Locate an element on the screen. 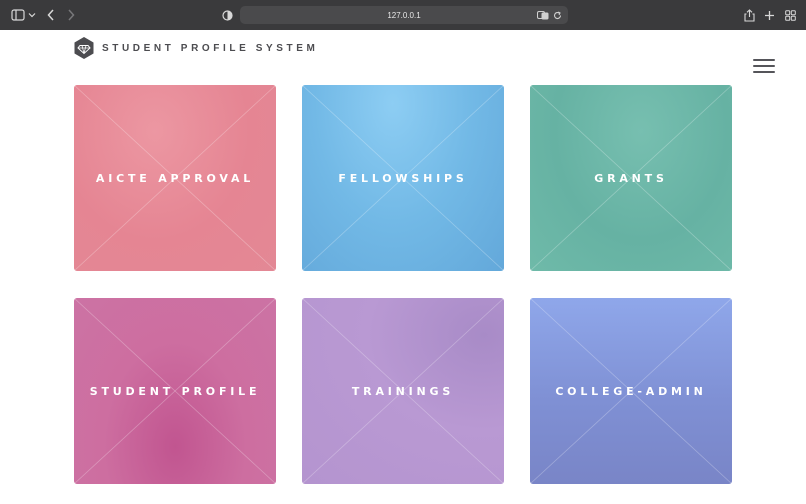 This screenshot has width=806, height=504. reload-icon is located at coordinates (557, 15).